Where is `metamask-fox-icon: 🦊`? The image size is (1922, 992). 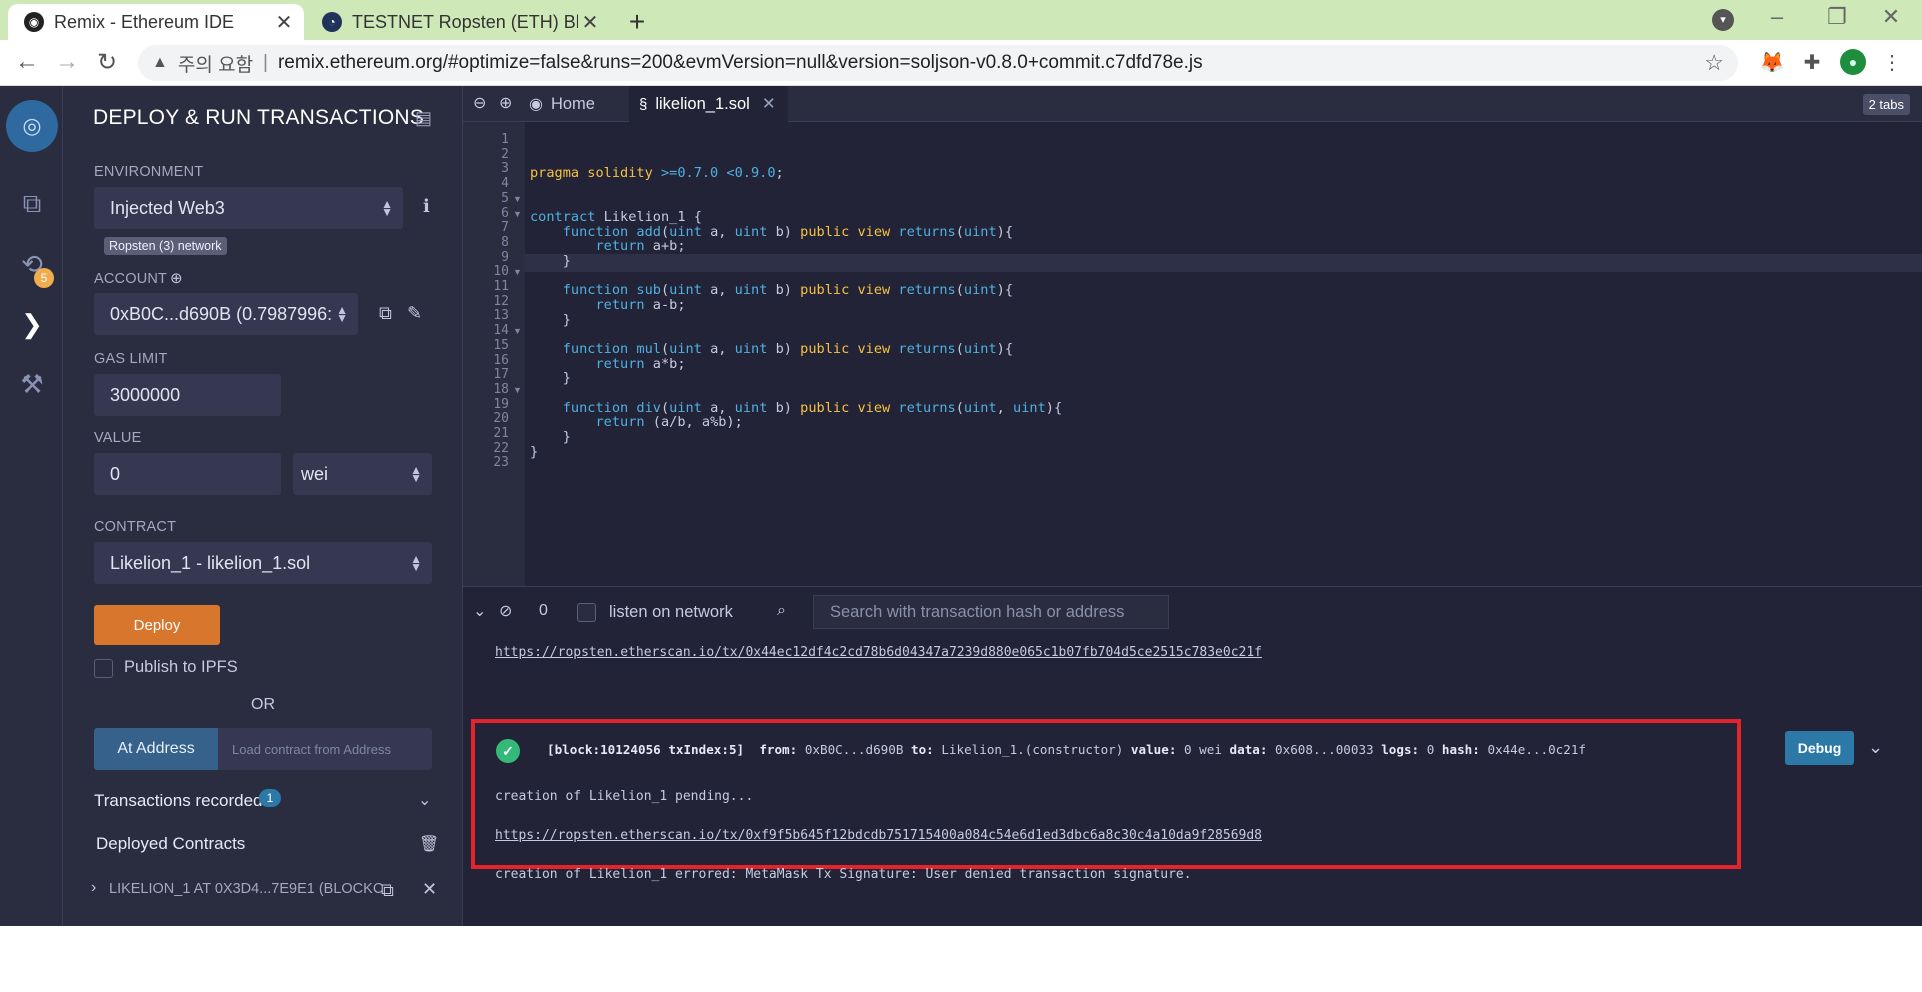
metamask-fox-icon: 🦊 is located at coordinates (1772, 63).